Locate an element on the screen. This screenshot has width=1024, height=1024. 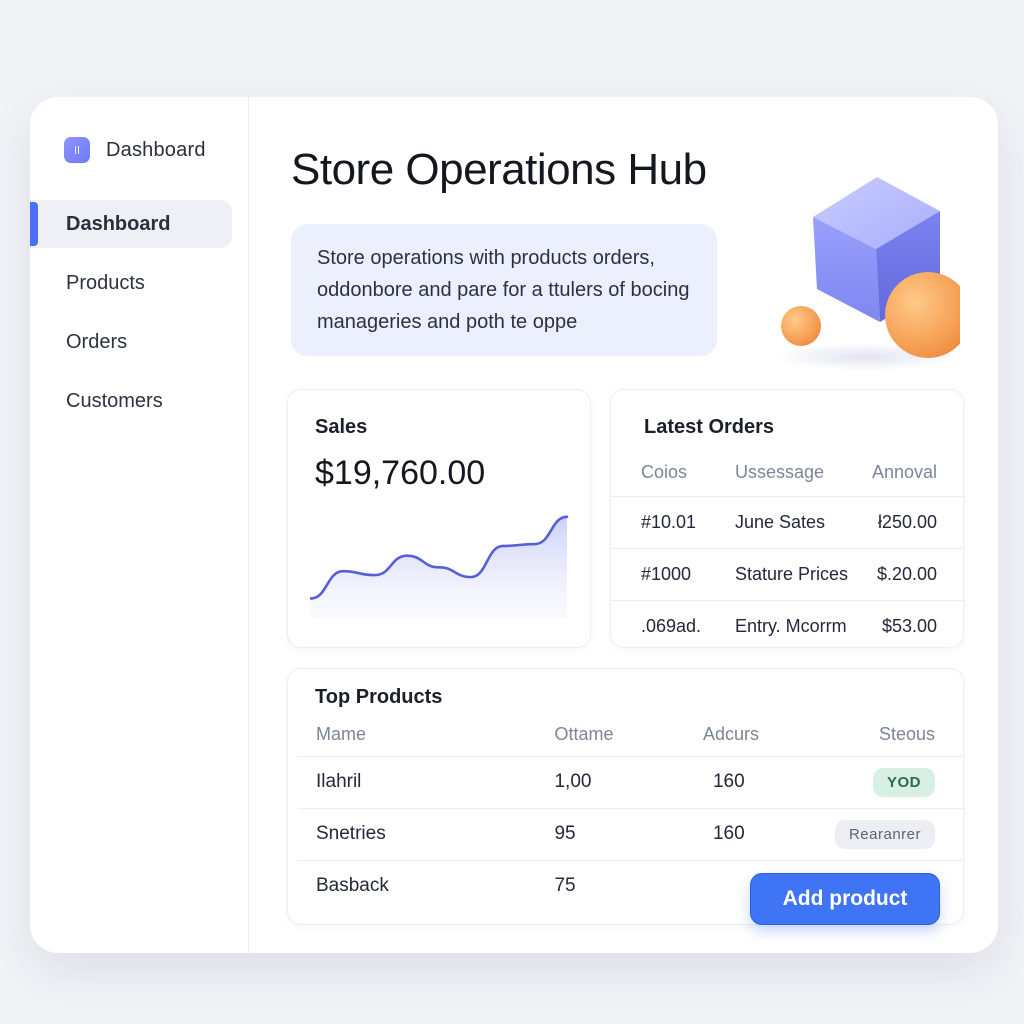
sales-value: $19,760.00 is located at coordinates (400, 473).